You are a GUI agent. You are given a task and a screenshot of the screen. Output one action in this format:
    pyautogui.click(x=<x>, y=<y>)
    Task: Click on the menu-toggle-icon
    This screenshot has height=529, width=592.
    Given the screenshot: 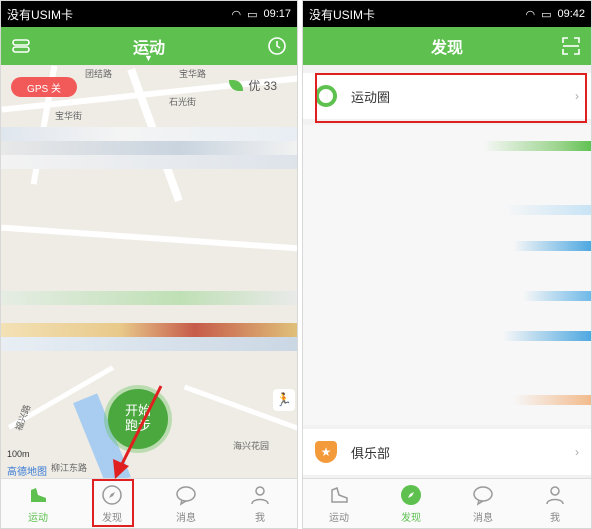 What is the action you would take?
    pyautogui.click(x=21, y=46)
    